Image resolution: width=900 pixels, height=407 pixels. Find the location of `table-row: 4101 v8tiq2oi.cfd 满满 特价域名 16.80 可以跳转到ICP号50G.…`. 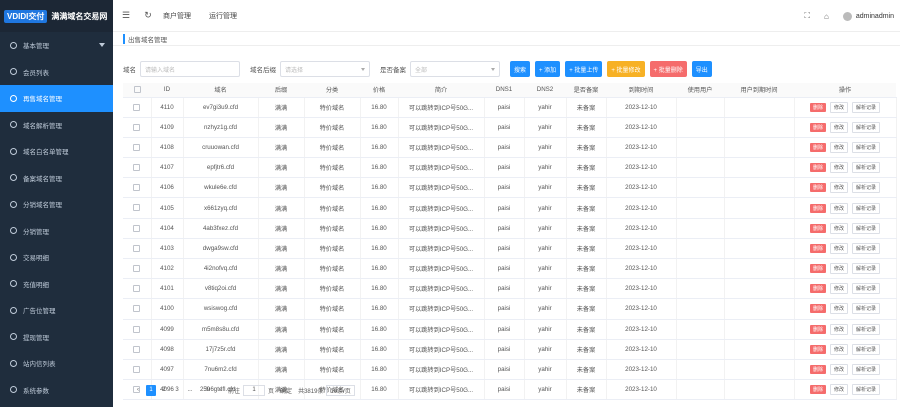

table-row: 4101 v8tiq2oi.cfd 满满 特价域名 16.80 可以跳转到ICP号50G.… is located at coordinates (510, 289).